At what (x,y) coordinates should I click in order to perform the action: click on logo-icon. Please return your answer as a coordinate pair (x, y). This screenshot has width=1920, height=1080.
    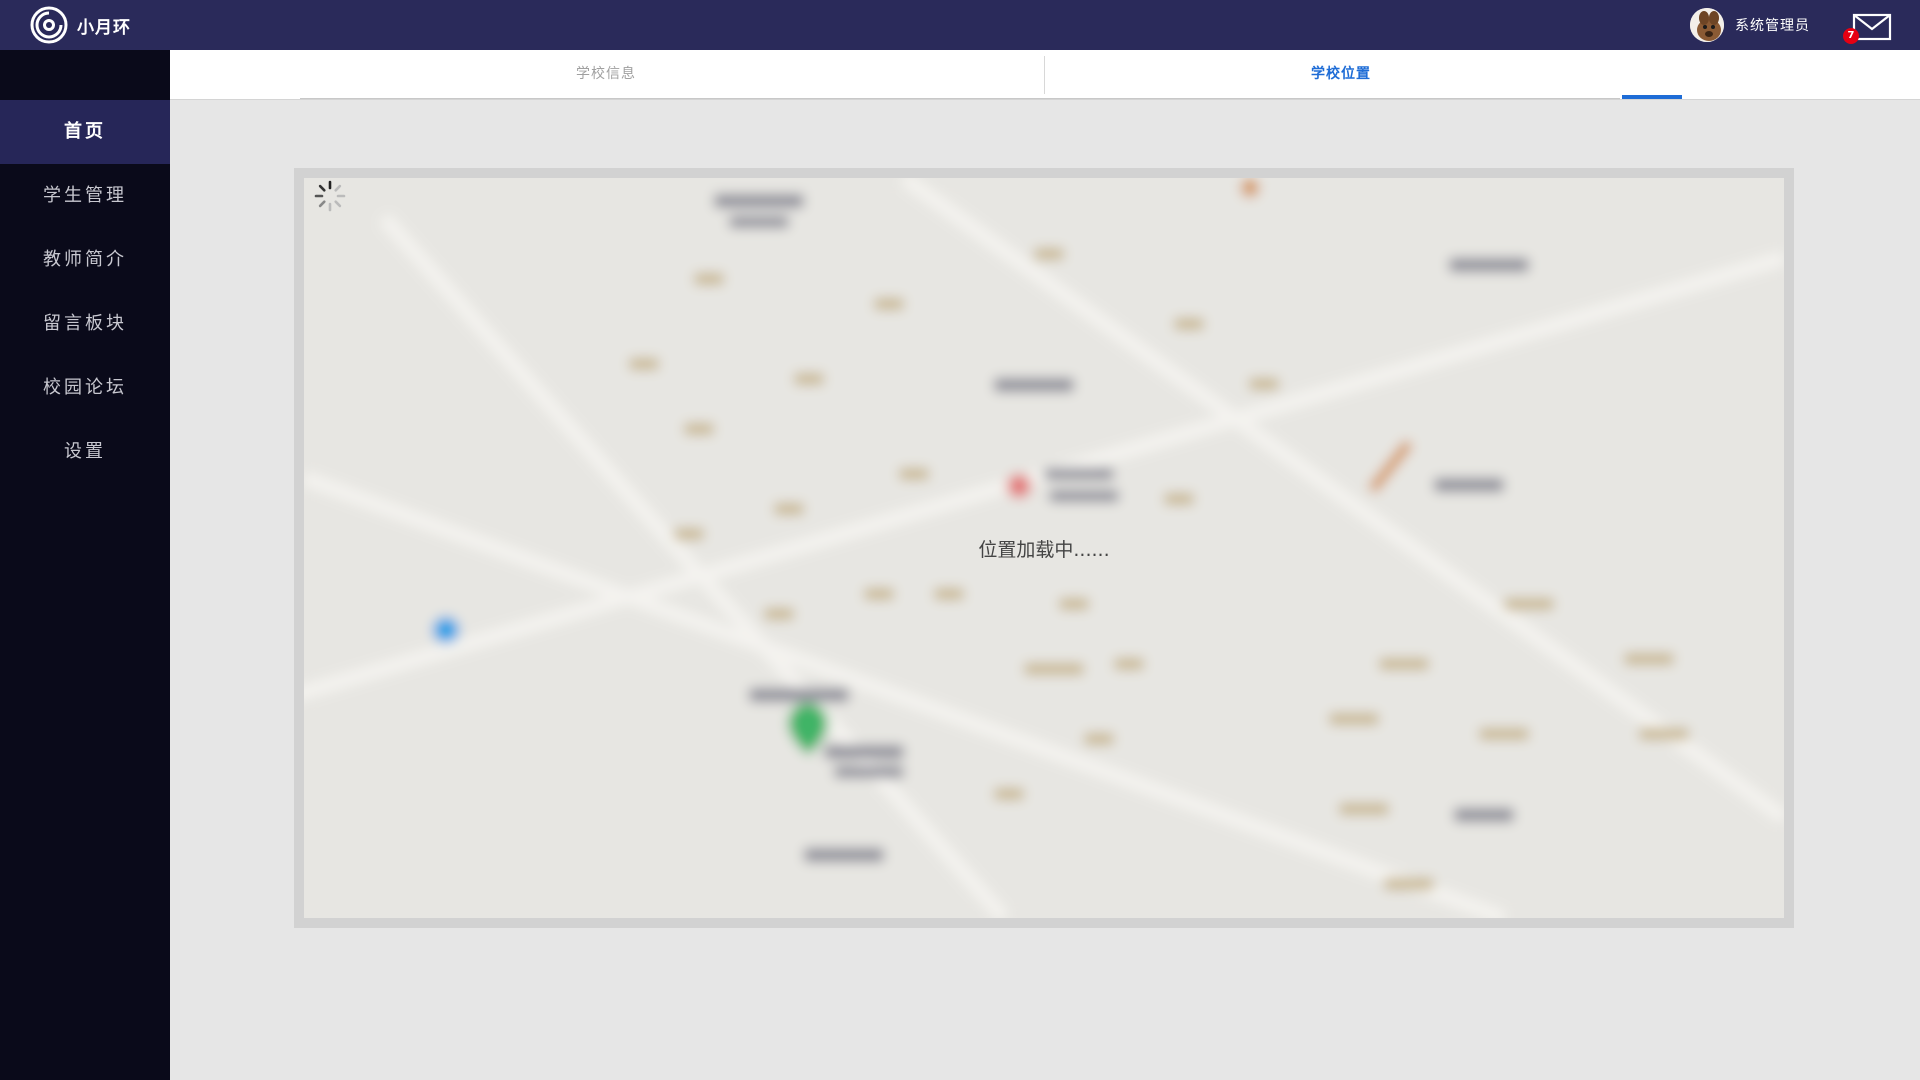
    Looking at the image, I should click on (49, 25).